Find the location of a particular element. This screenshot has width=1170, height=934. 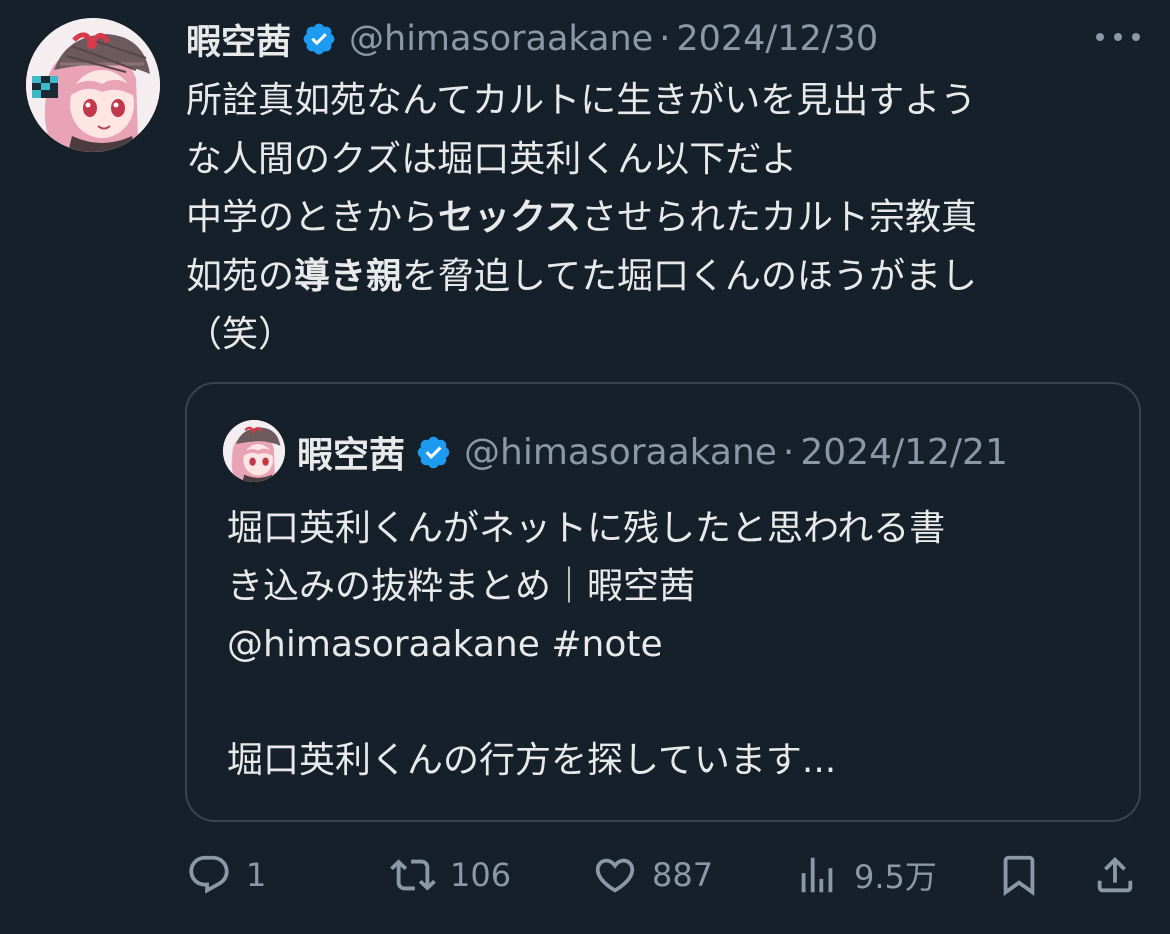

tweet-text-line: な人間のクズは堀口英利くん以下だよ is located at coordinates (656, 160).